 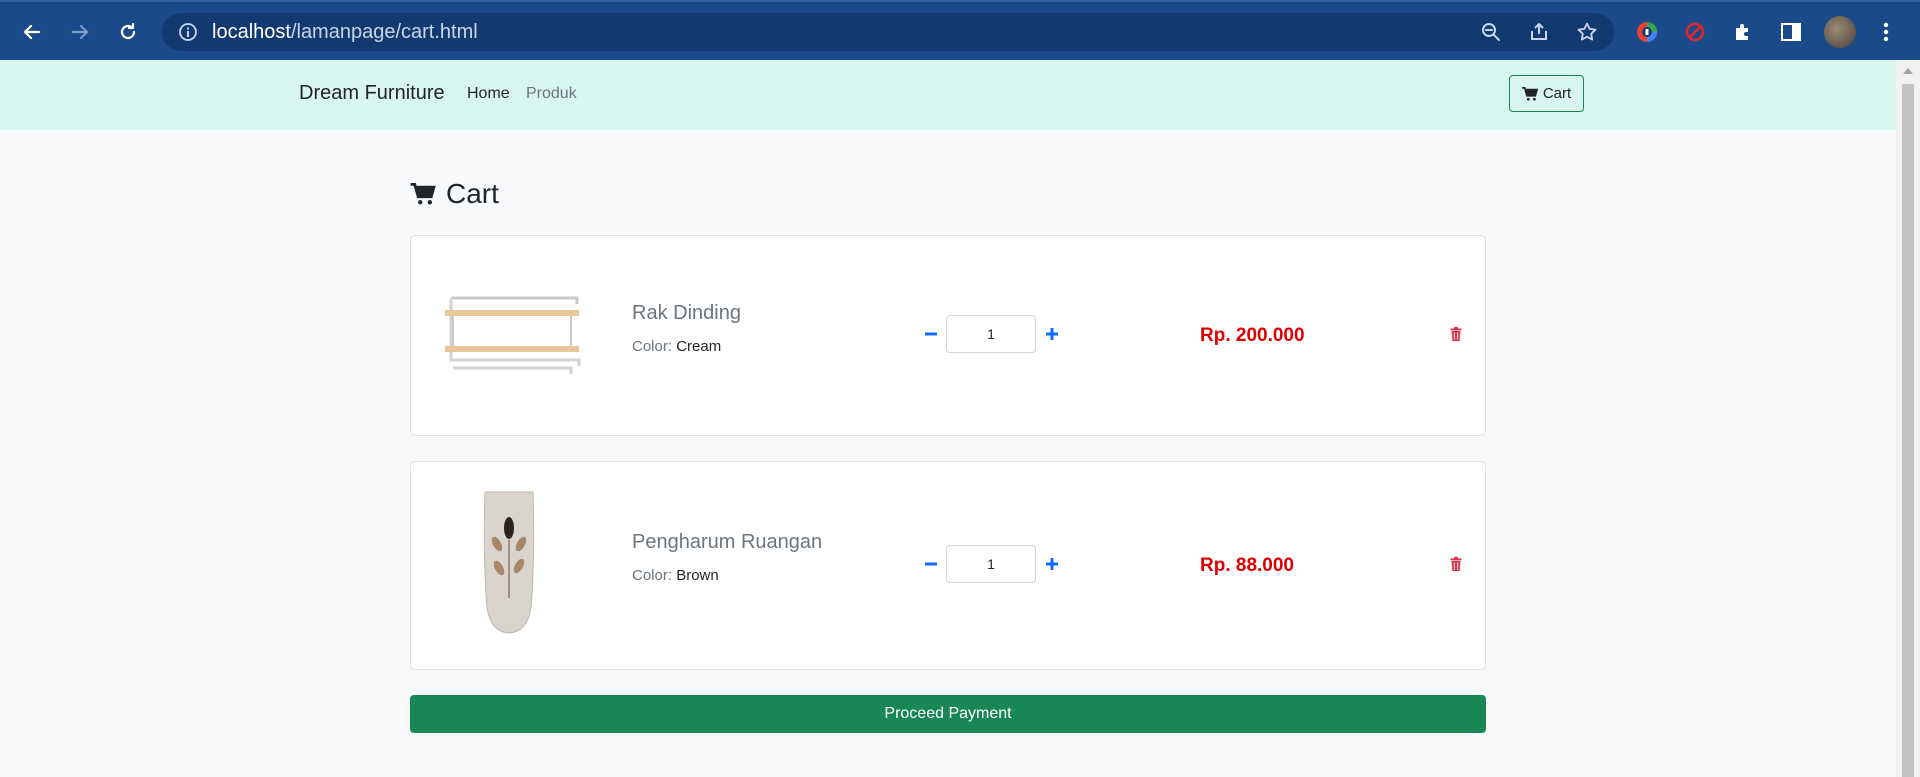 I want to click on brand-link: Dream Furniture, so click(x=372, y=93).